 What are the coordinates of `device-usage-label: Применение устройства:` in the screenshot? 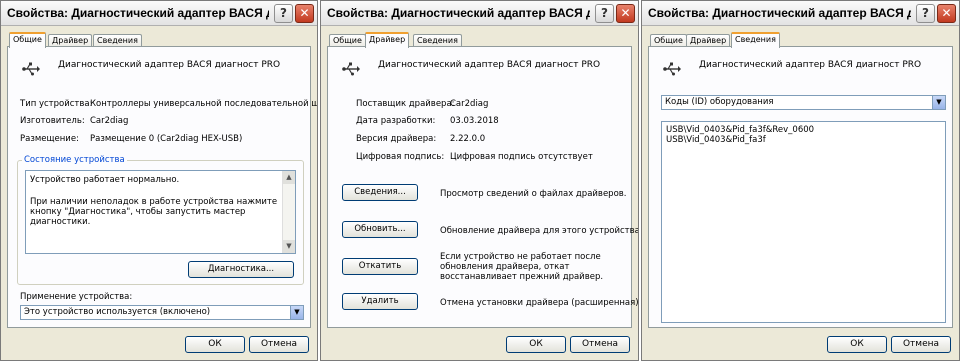 It's located at (76, 297).